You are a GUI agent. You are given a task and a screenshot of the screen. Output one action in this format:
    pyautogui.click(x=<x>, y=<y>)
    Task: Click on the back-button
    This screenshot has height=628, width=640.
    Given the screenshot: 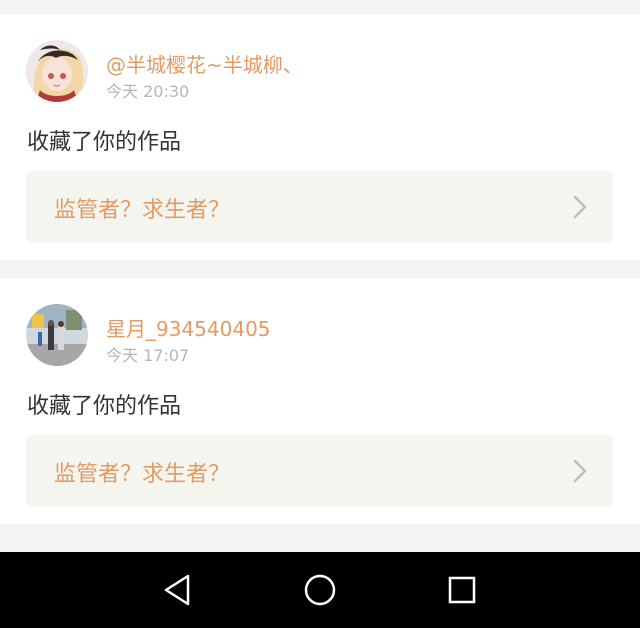 What is the action you would take?
    pyautogui.click(x=178, y=590)
    